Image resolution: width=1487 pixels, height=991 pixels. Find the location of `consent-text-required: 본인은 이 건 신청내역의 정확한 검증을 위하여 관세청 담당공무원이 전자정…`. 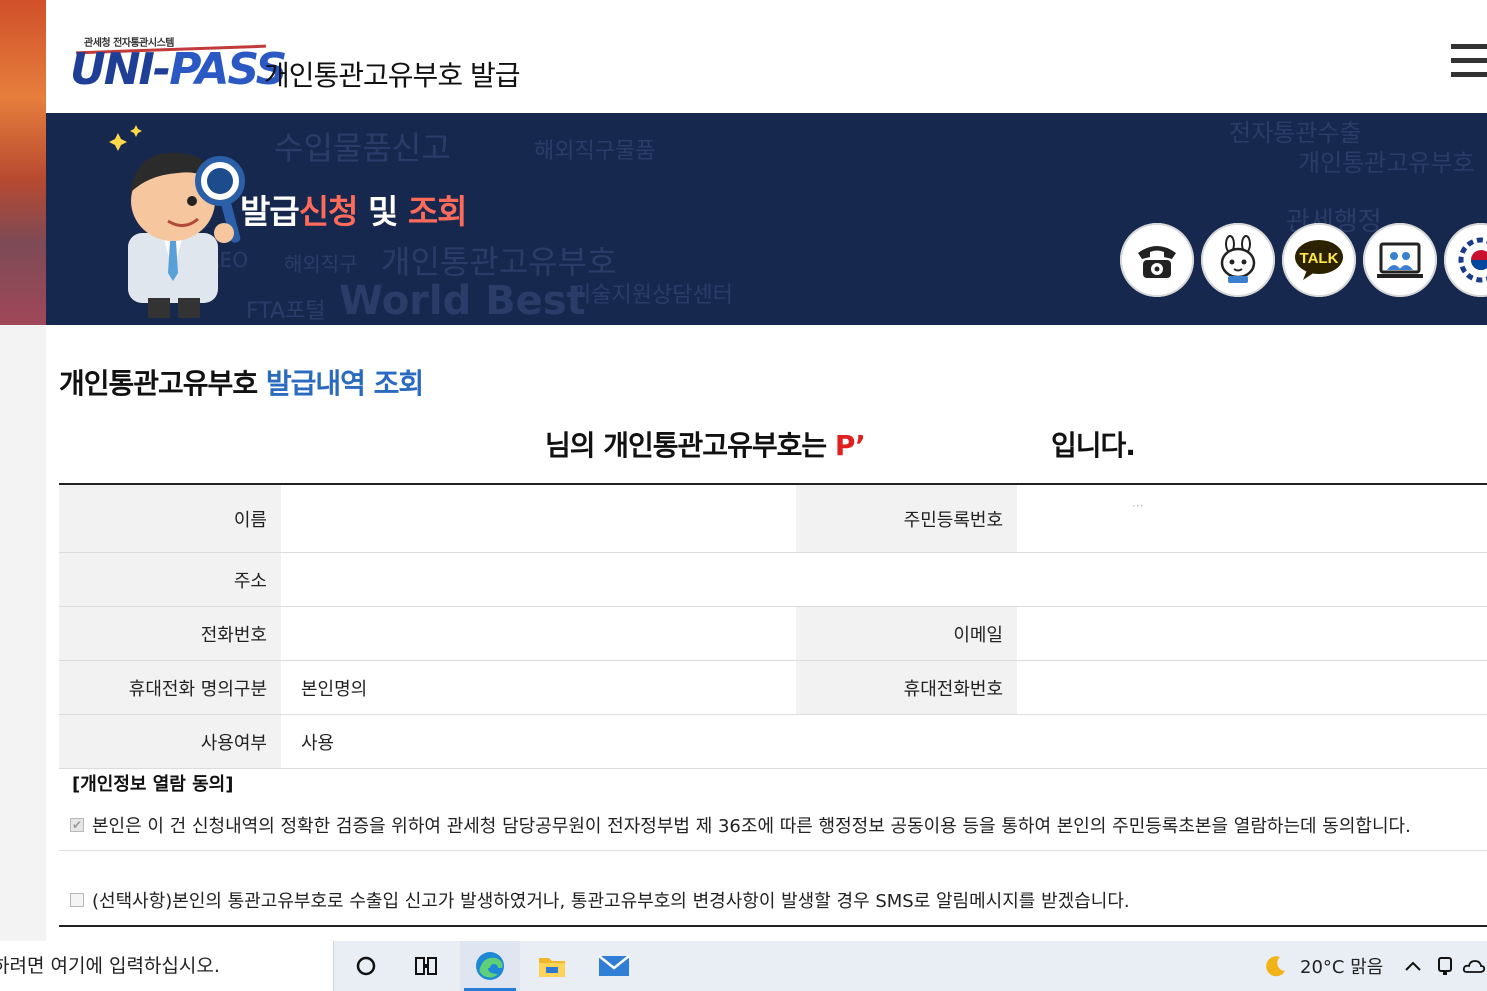

consent-text-required: 본인은 이 건 신청내역의 정확한 검증을 위하여 관세청 담당공무원이 전자정… is located at coordinates (751, 826).